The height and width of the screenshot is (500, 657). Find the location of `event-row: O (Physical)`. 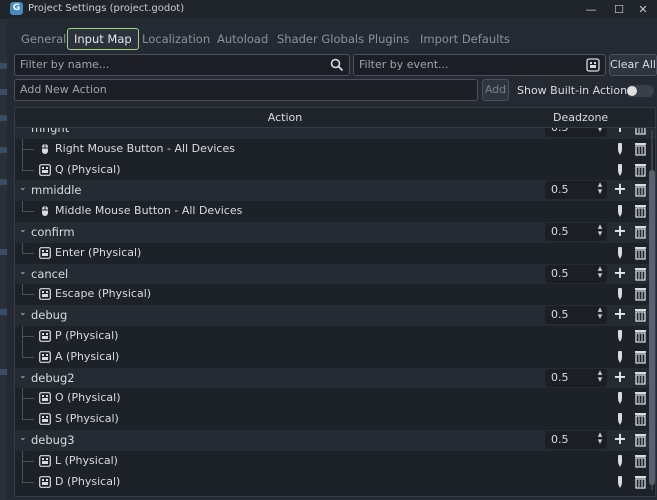

event-row: O (Physical) is located at coordinates (335, 399).